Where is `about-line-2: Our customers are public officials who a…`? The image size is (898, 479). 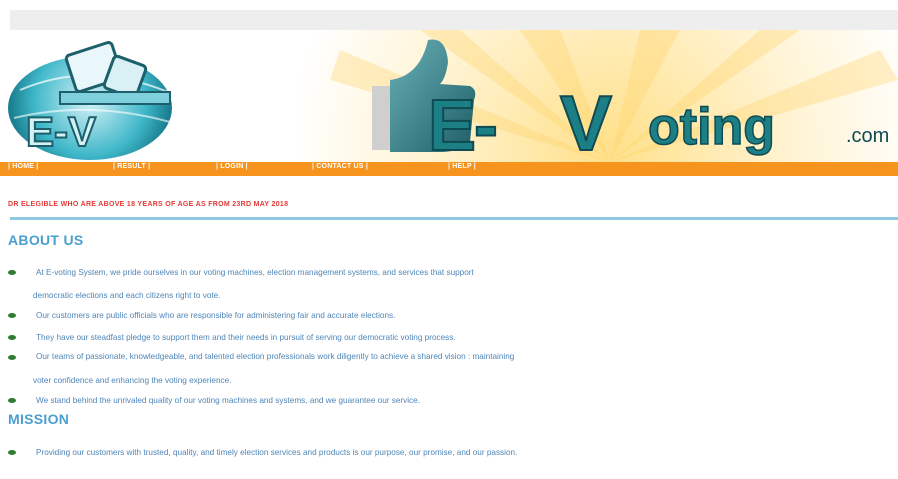
about-line-2: Our customers are public officials who a… is located at coordinates (216, 315).